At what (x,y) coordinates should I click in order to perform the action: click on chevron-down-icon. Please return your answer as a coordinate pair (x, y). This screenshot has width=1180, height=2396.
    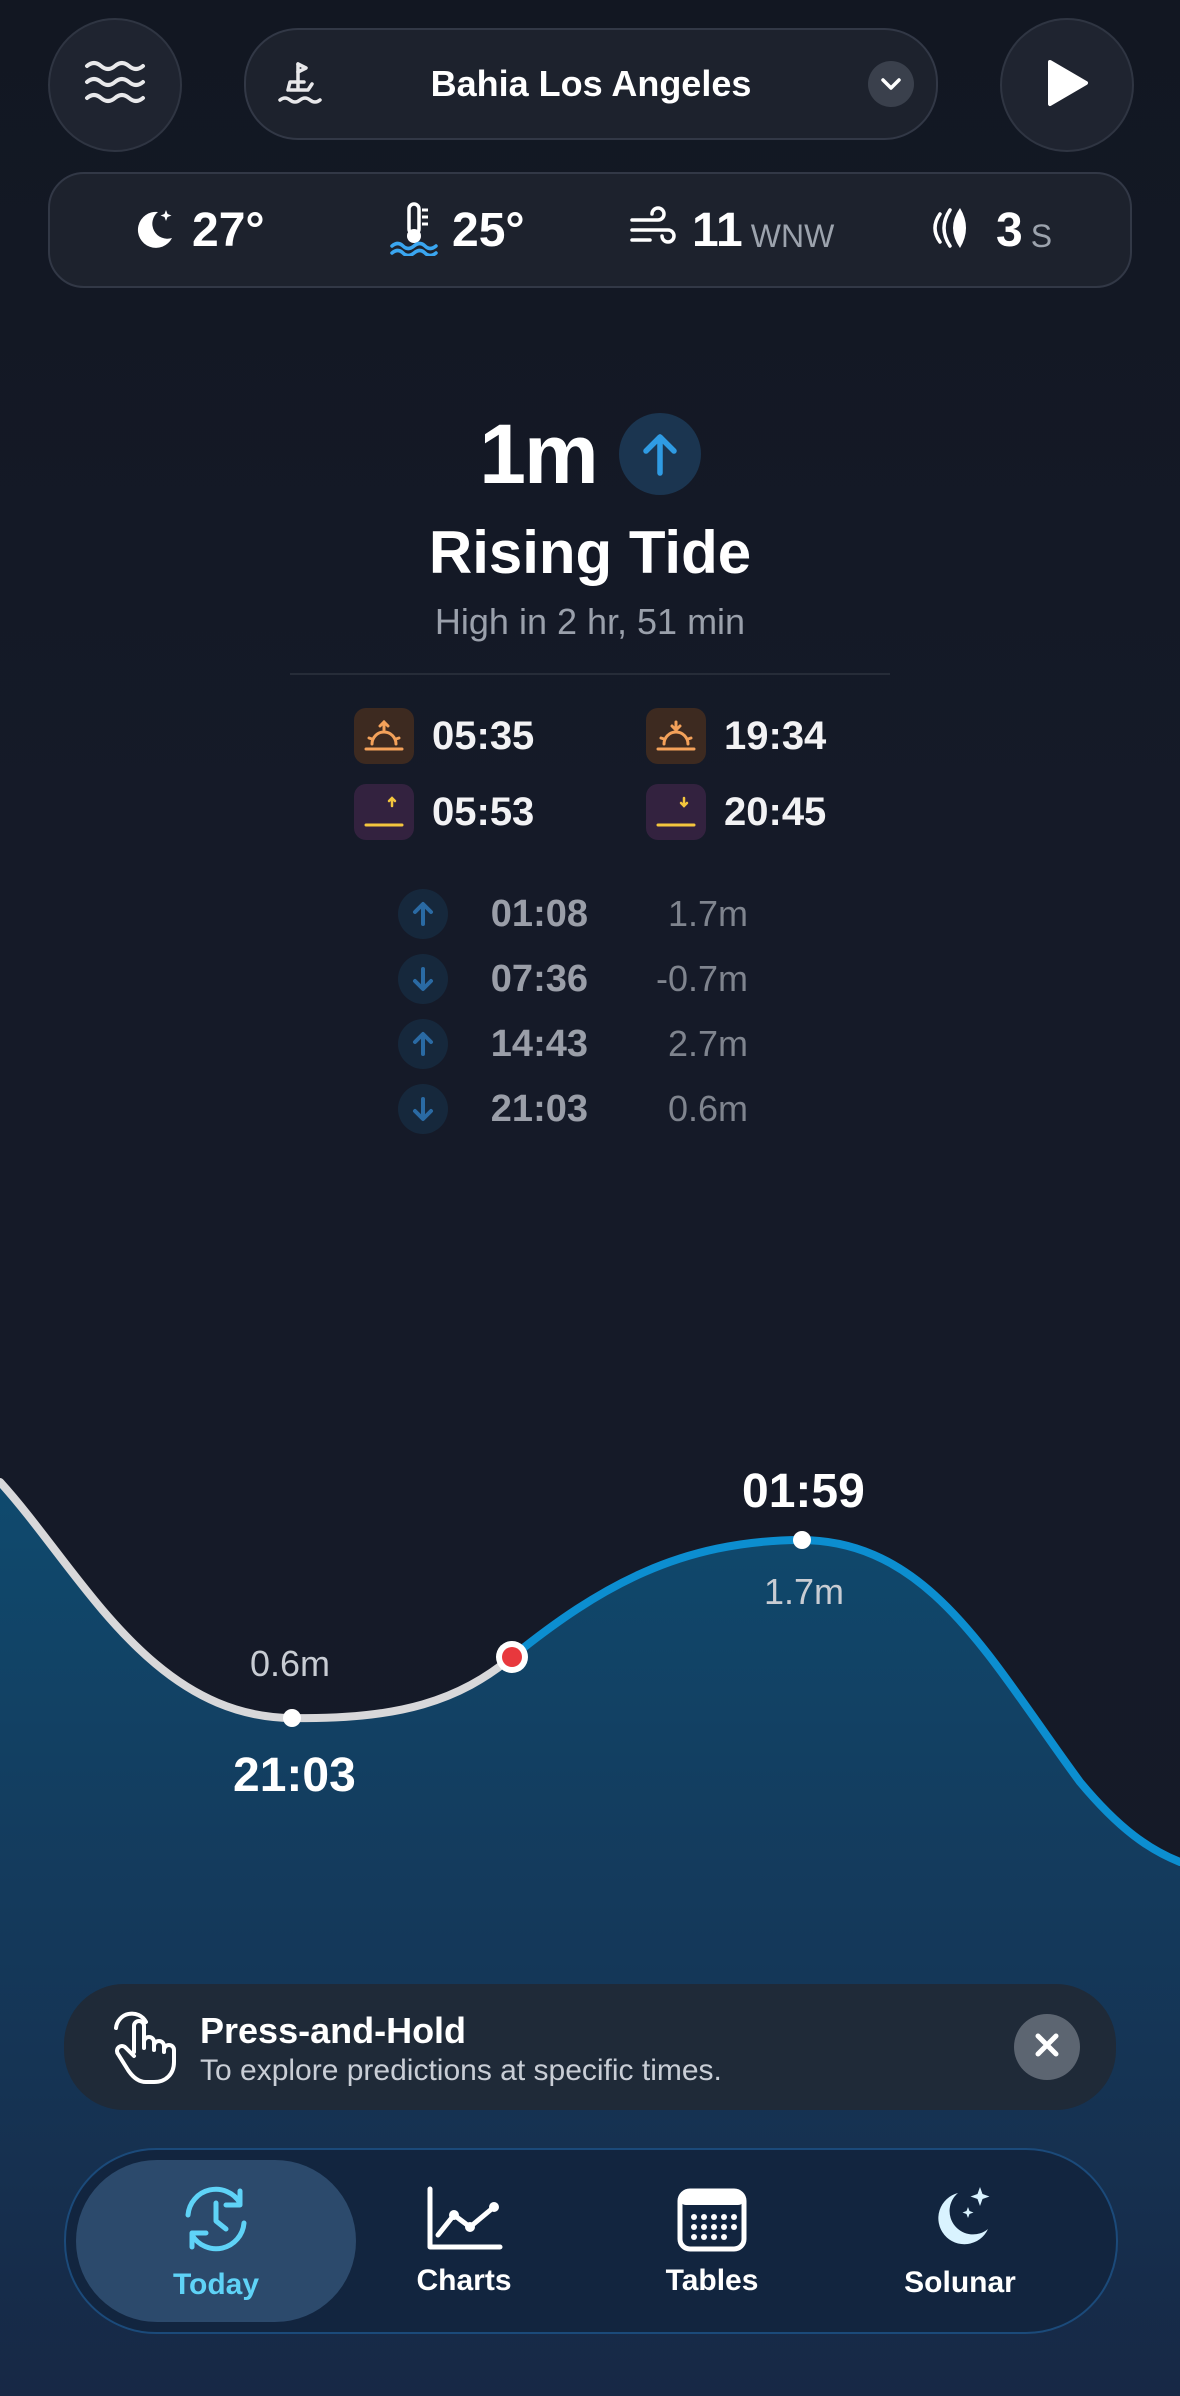
    Looking at the image, I should click on (891, 84).